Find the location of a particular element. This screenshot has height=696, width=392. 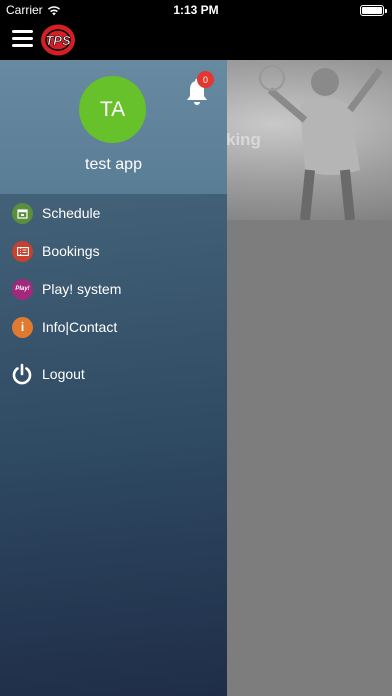

menu-item-bookings: Bookings is located at coordinates (113, 251).